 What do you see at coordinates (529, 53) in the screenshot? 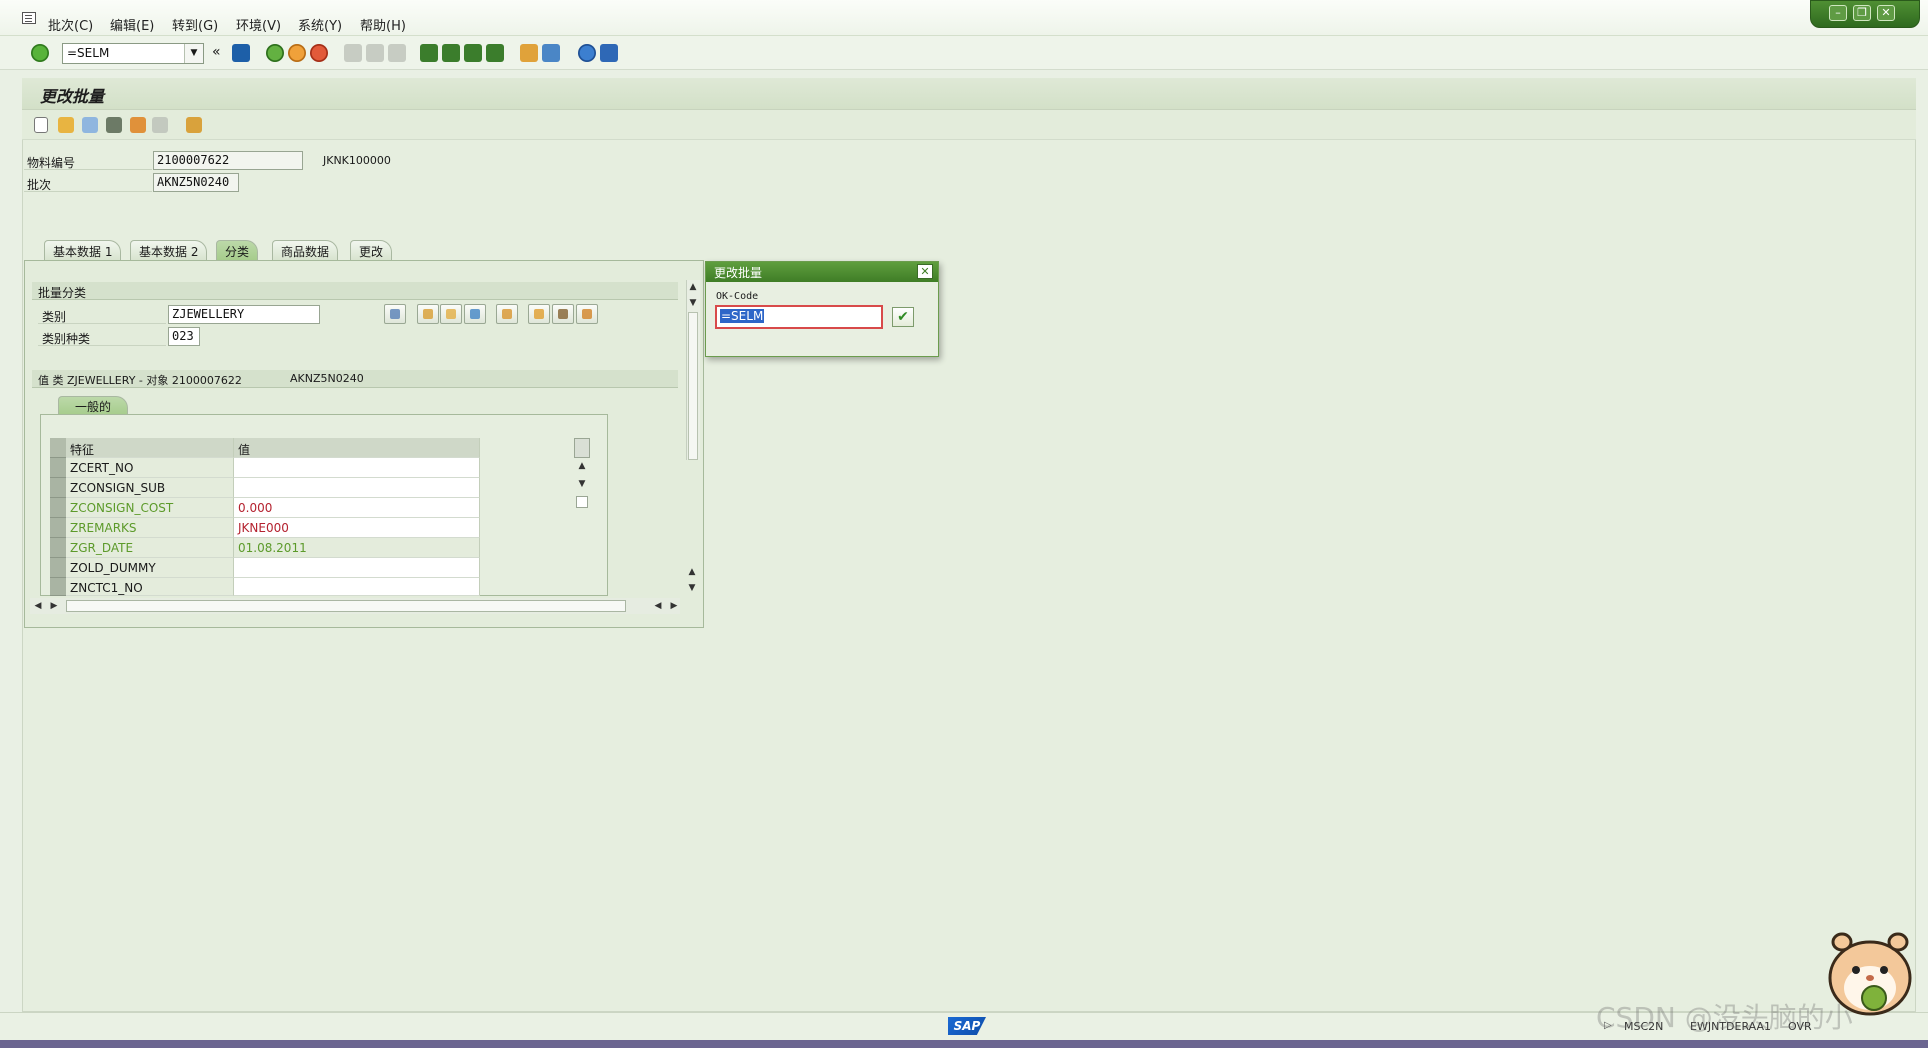
I see `new-session-icon` at bounding box center [529, 53].